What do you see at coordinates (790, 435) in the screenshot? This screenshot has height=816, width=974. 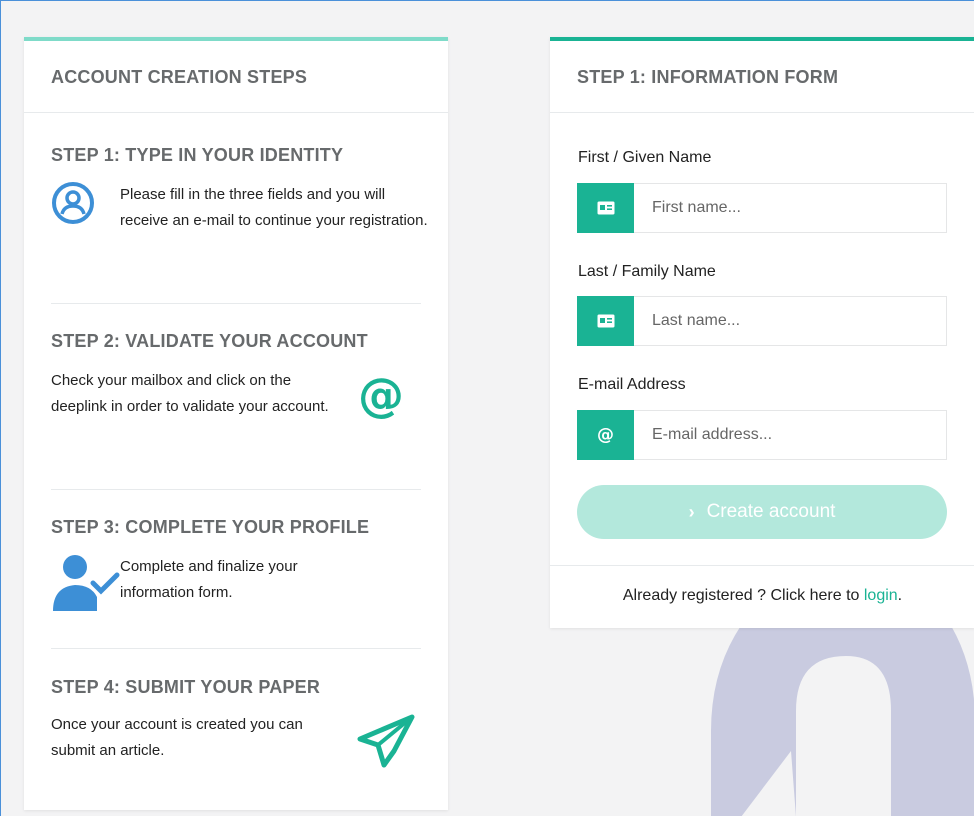 I see `email-input` at bounding box center [790, 435].